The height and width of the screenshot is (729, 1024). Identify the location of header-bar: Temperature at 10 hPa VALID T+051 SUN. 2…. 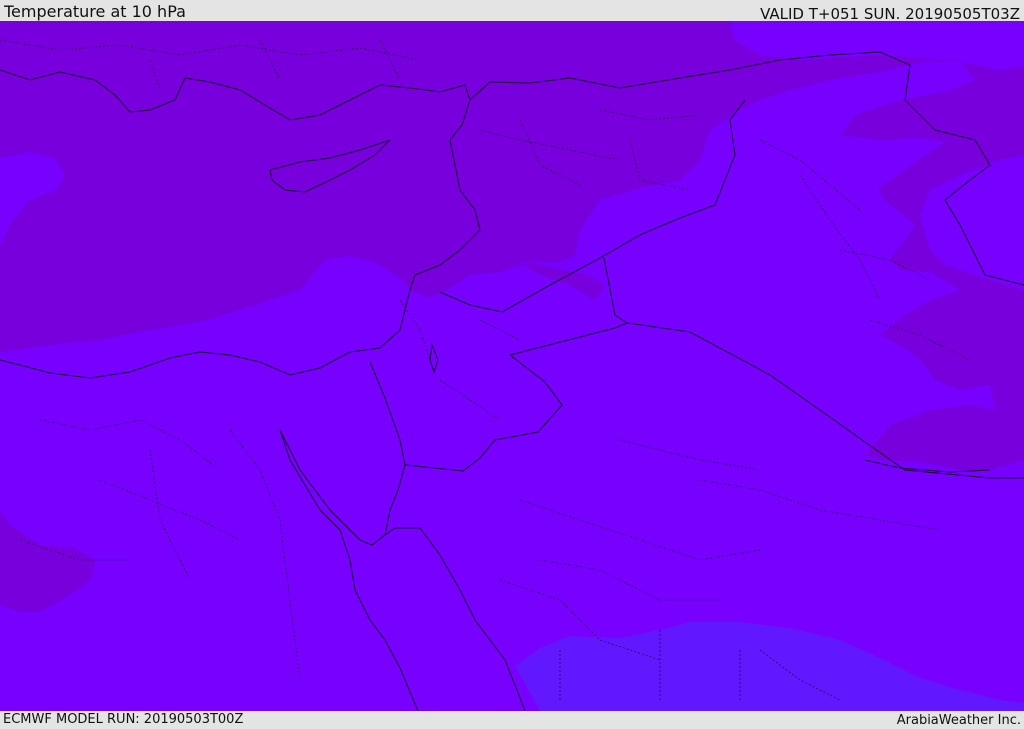
(512, 11).